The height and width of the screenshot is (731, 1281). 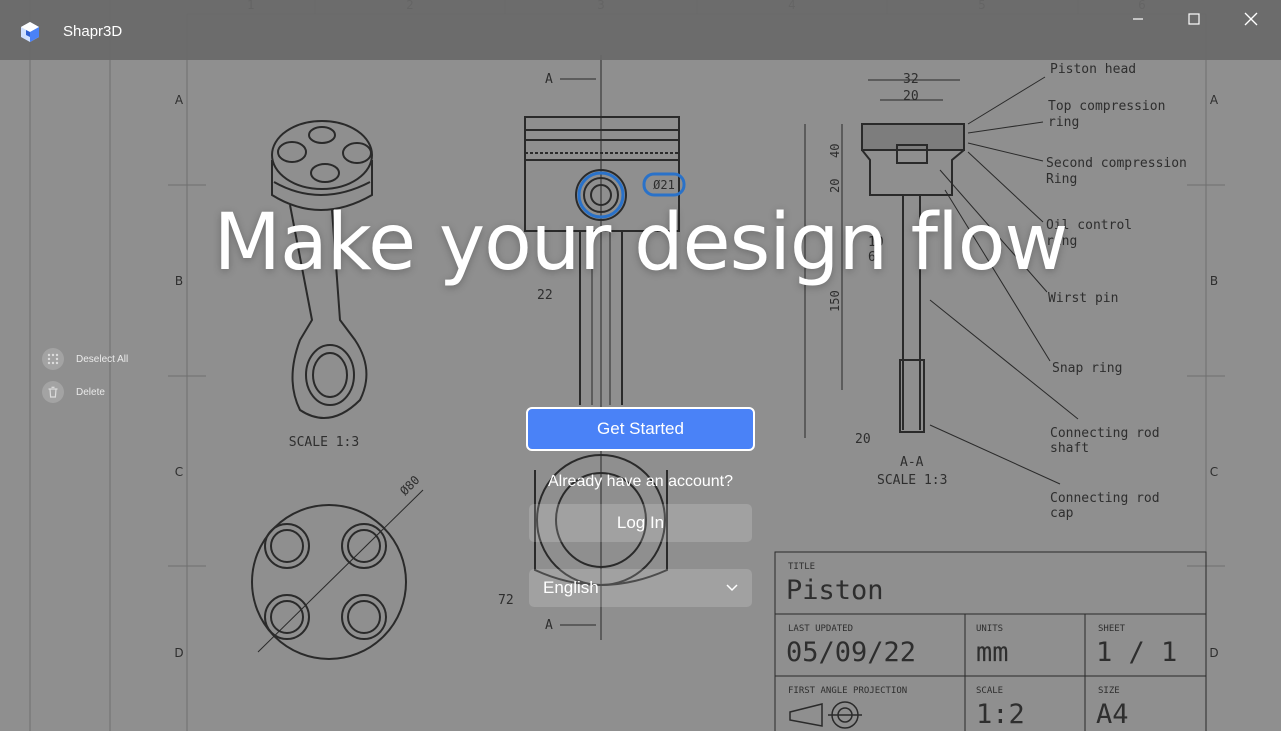 I want to click on tb-scale: 1:2, so click(x=1000, y=714).